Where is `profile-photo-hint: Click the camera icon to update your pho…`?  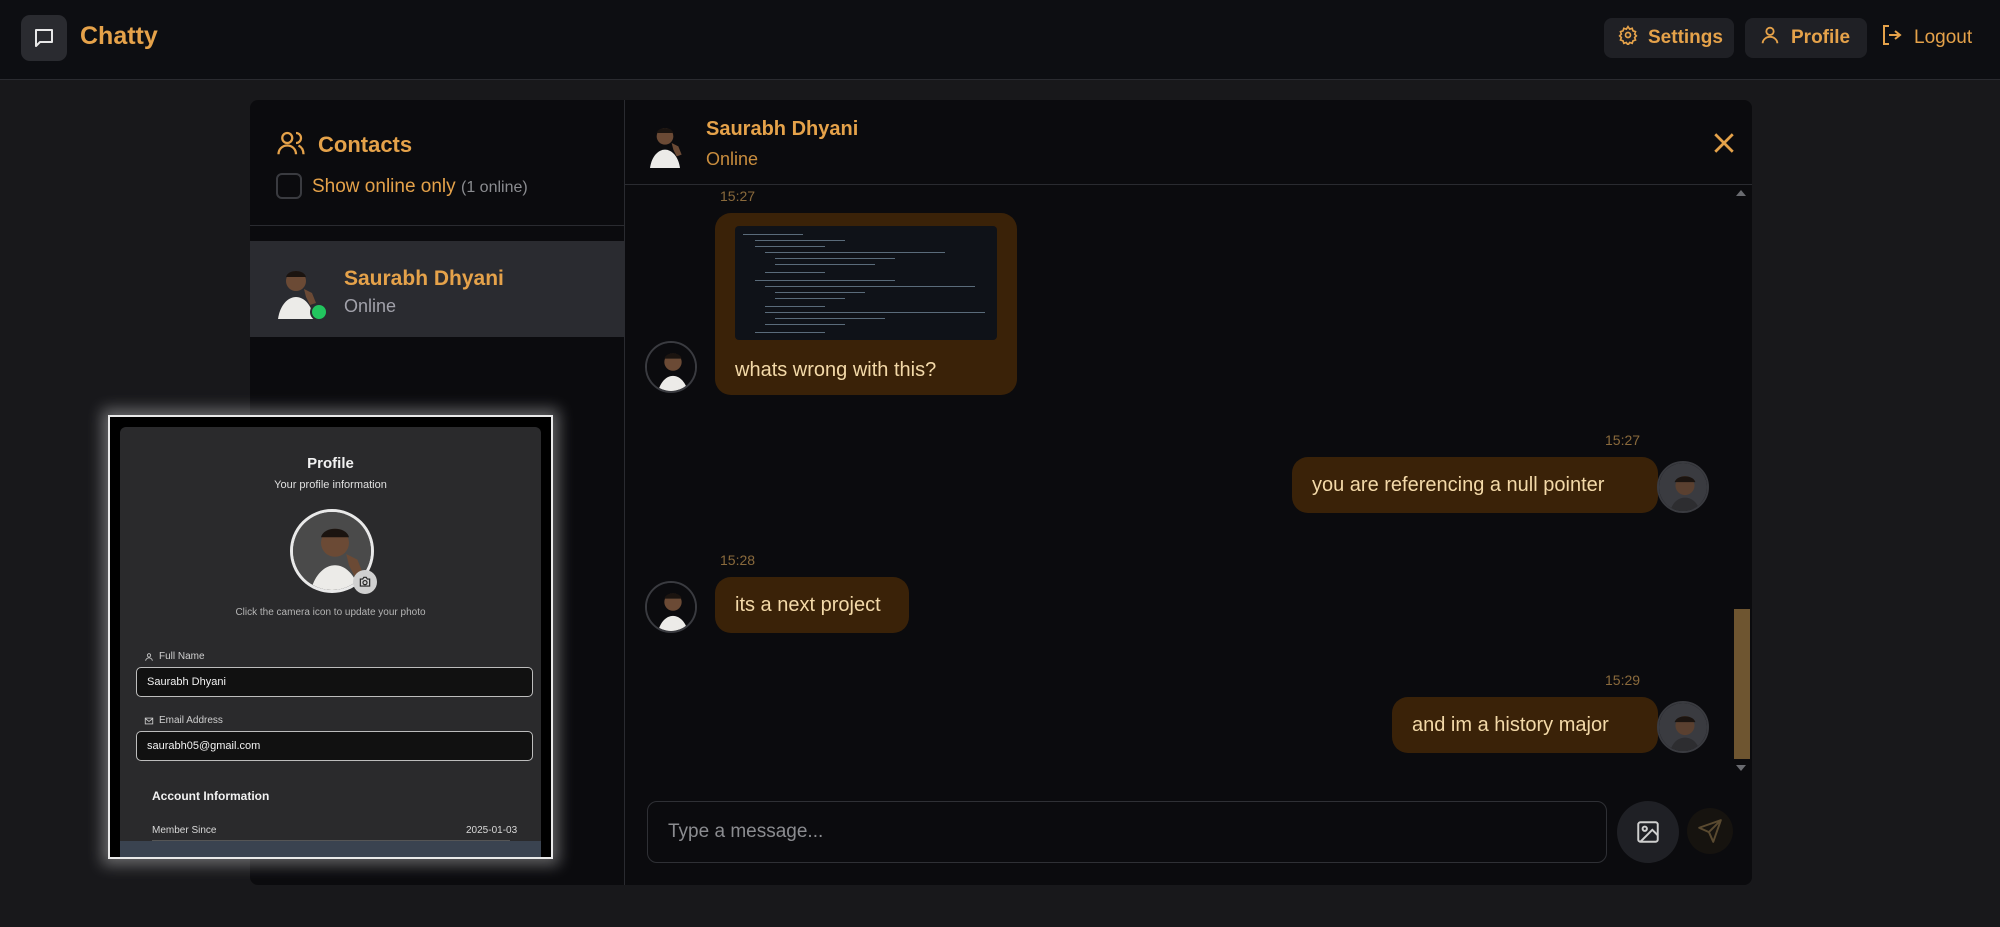 profile-photo-hint: Click the camera icon to update your pho… is located at coordinates (330, 612).